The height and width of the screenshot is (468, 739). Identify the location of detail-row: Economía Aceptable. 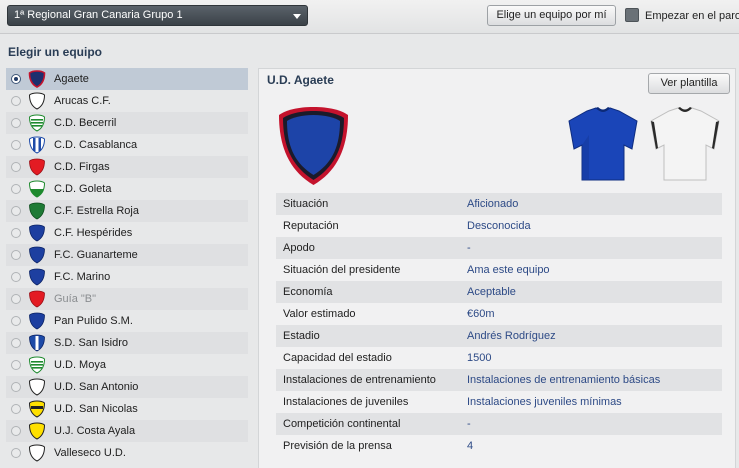
(499, 292).